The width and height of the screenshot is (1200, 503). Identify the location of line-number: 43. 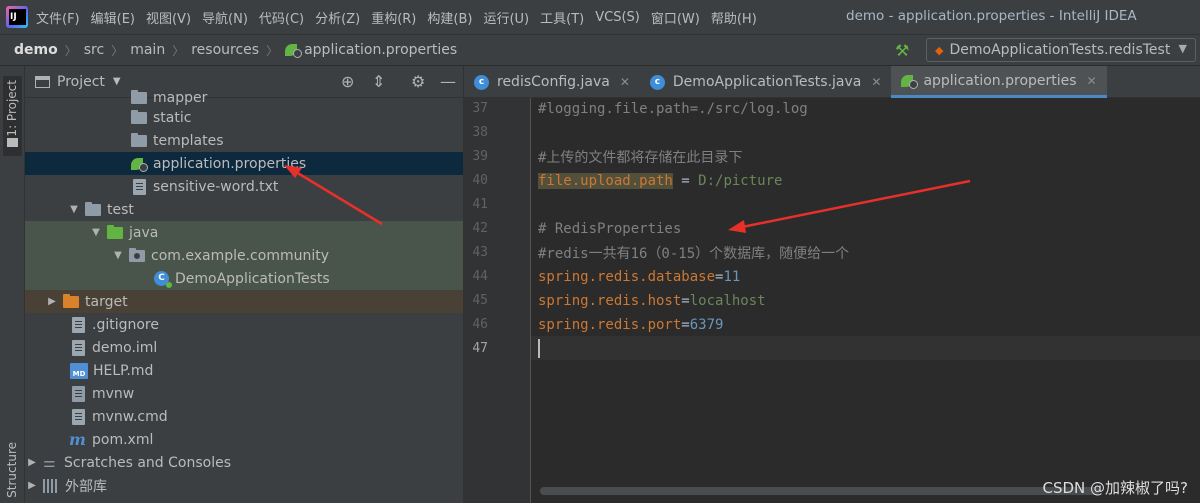
(480, 252).